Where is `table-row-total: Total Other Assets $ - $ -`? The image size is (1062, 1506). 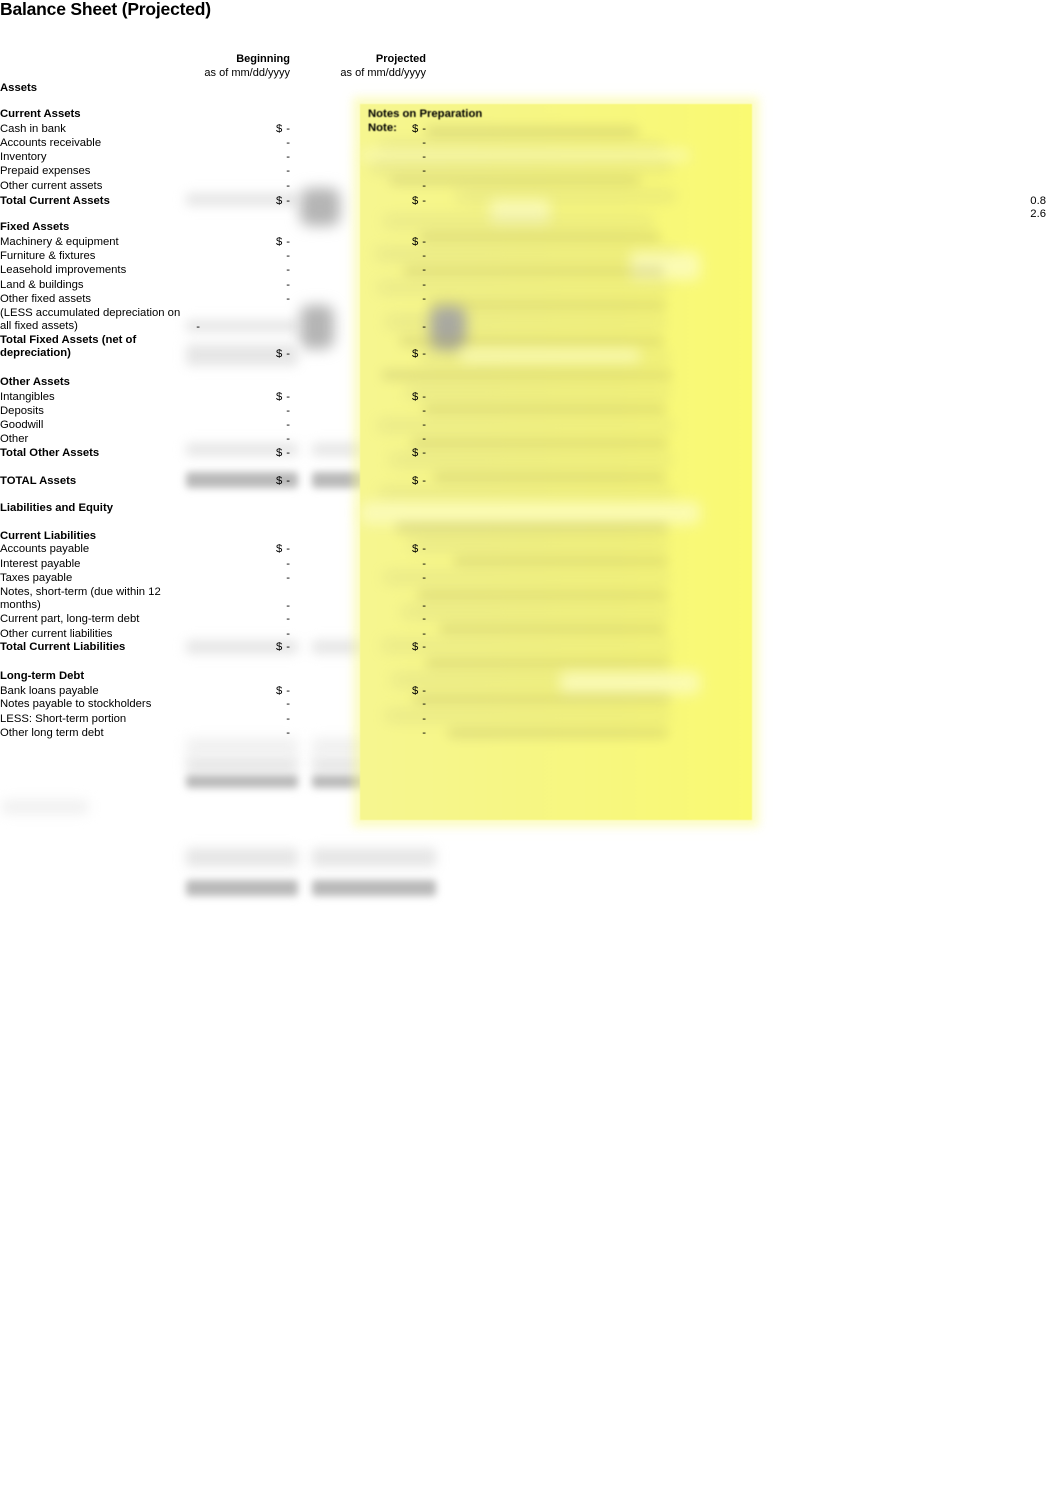 table-row-total: Total Other Assets $ - $ - is located at coordinates (531, 453).